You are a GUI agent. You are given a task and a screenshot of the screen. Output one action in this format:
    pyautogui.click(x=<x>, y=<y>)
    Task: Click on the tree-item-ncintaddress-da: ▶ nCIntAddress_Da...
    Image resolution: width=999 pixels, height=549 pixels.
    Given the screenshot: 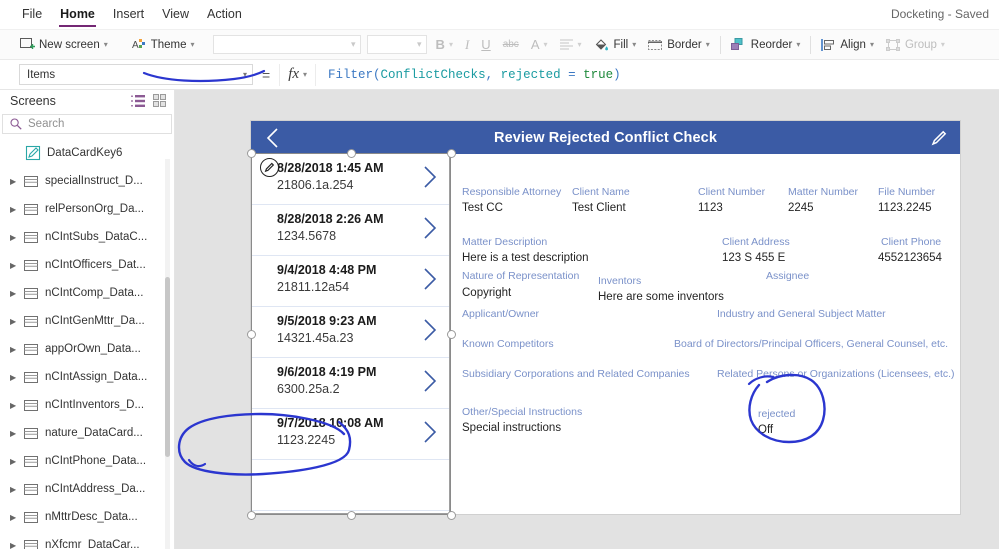 What is the action you would take?
    pyautogui.click(x=87, y=489)
    